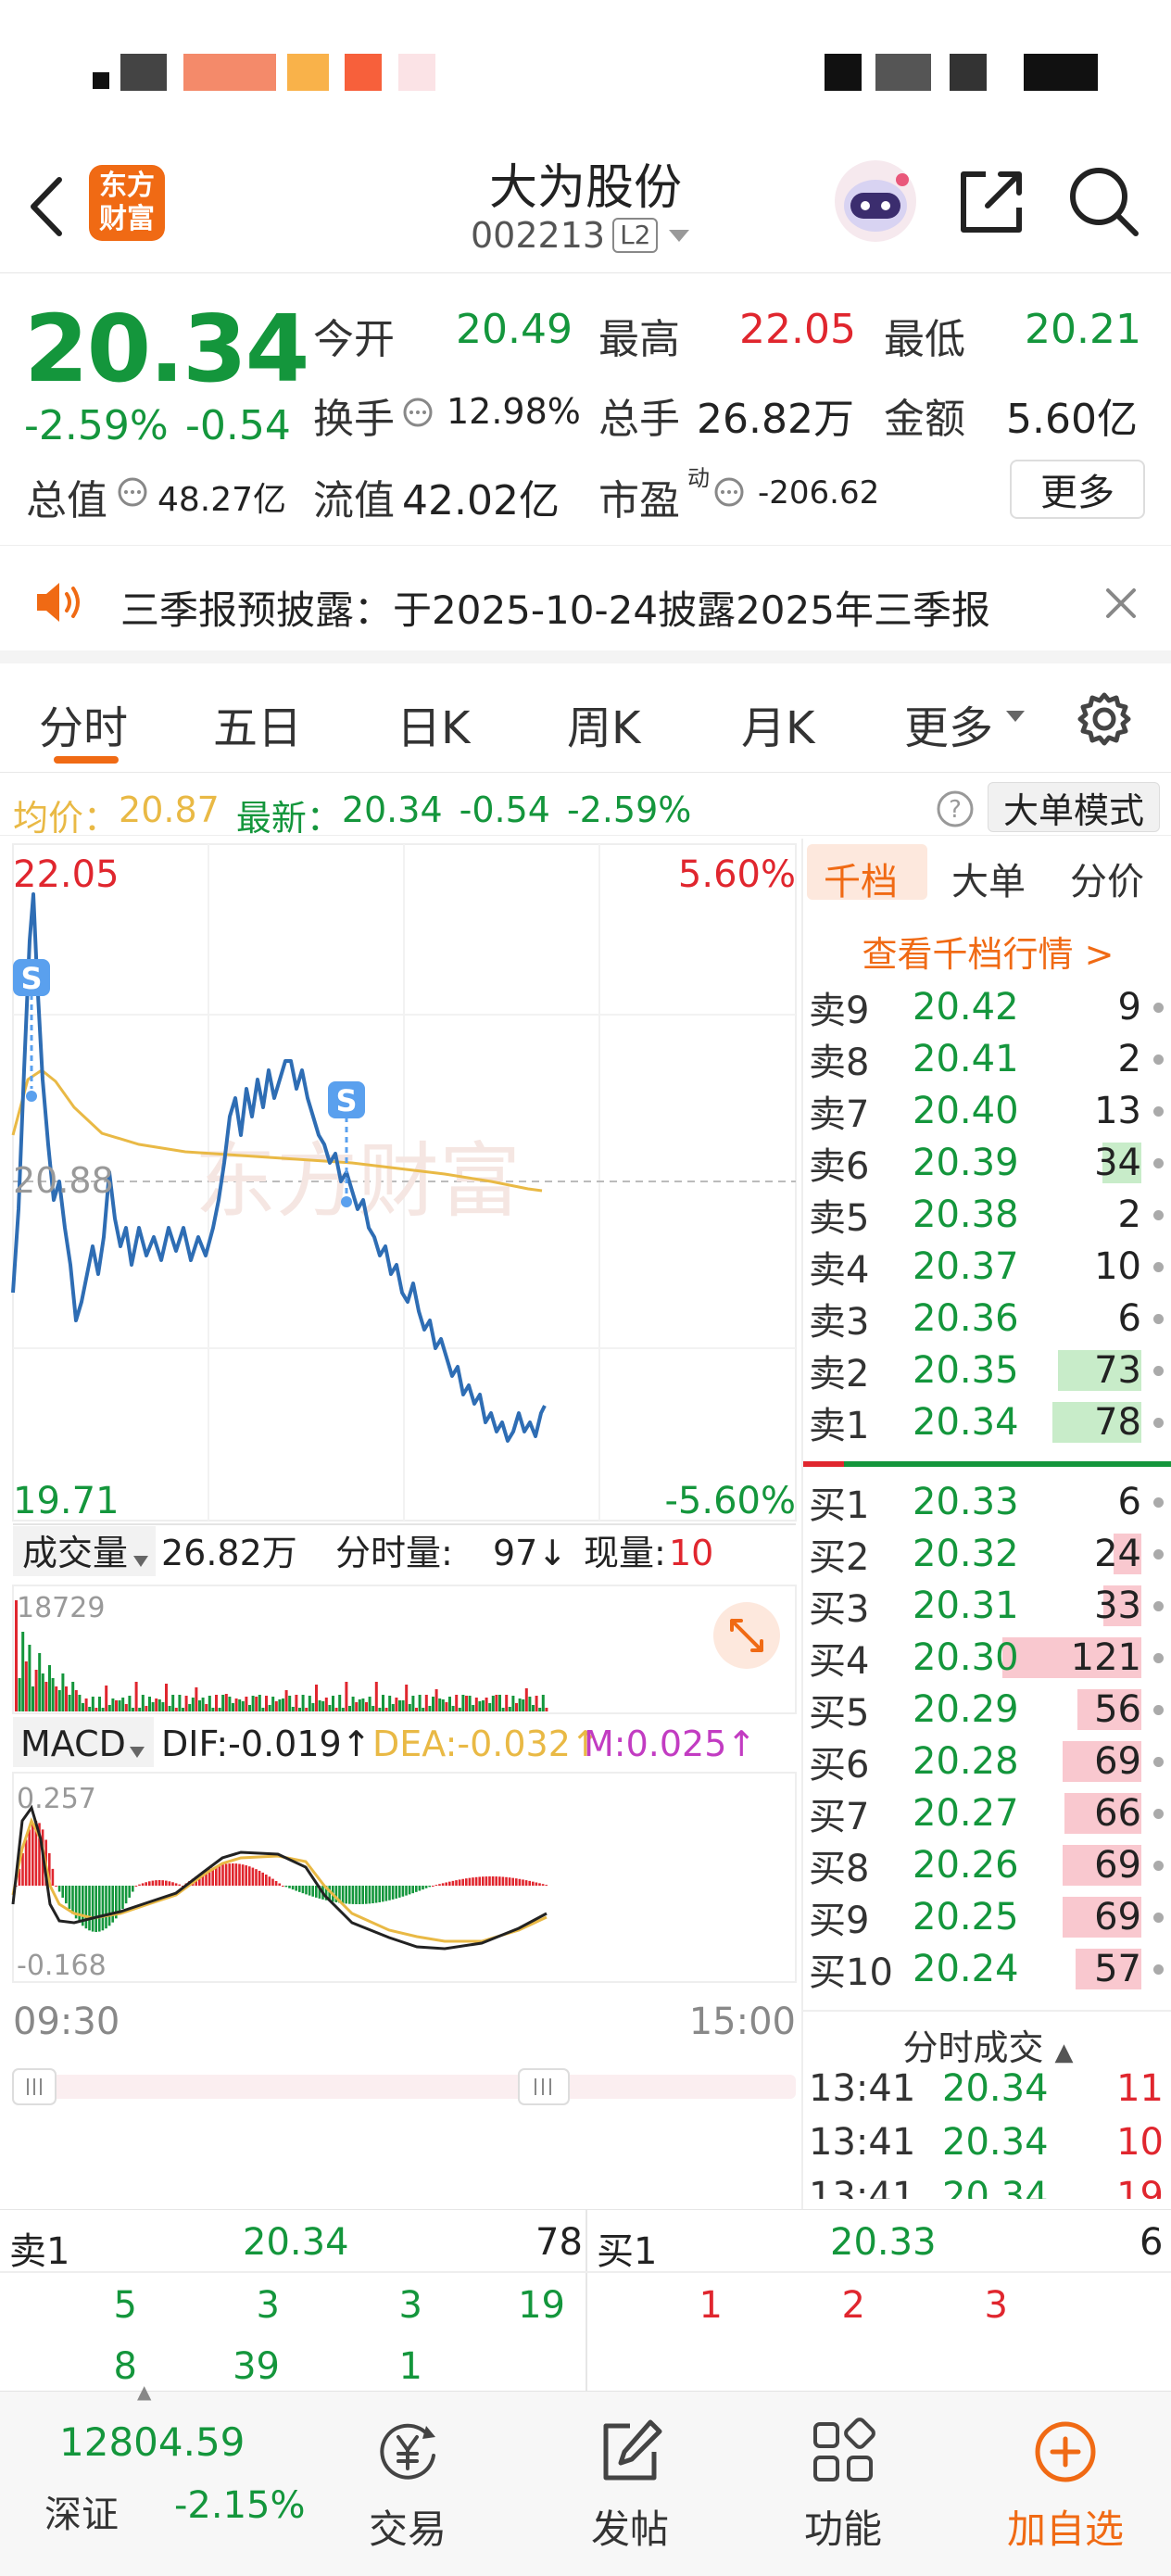 This screenshot has height=2576, width=1171. What do you see at coordinates (778, 723) in the screenshot?
I see `tab-month-k: 月K` at bounding box center [778, 723].